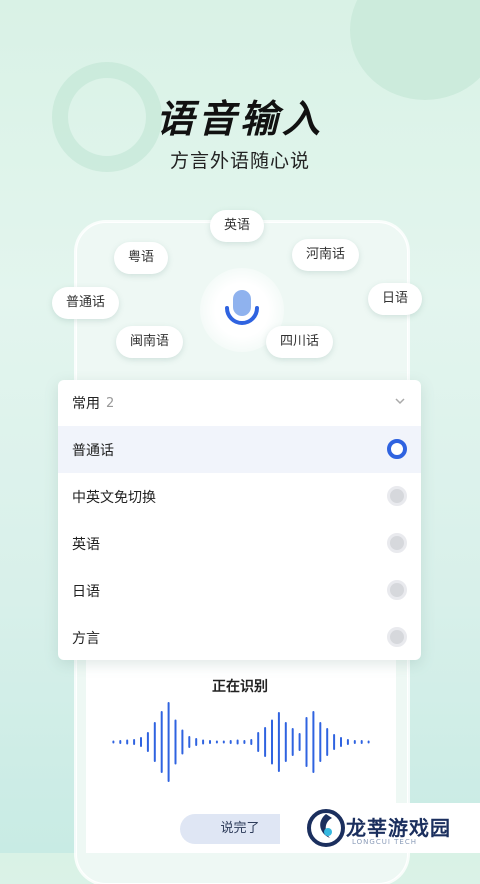  What do you see at coordinates (241, 742) in the screenshot?
I see `waveform` at bounding box center [241, 742].